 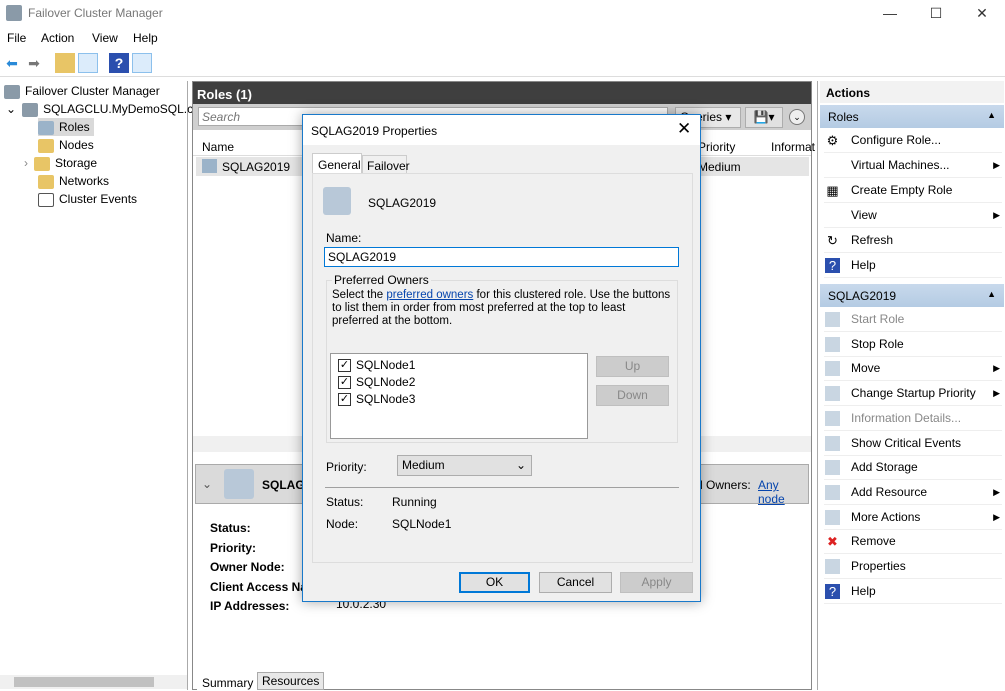 What do you see at coordinates (228, 683) in the screenshot?
I see `tab-summary: Summary` at bounding box center [228, 683].